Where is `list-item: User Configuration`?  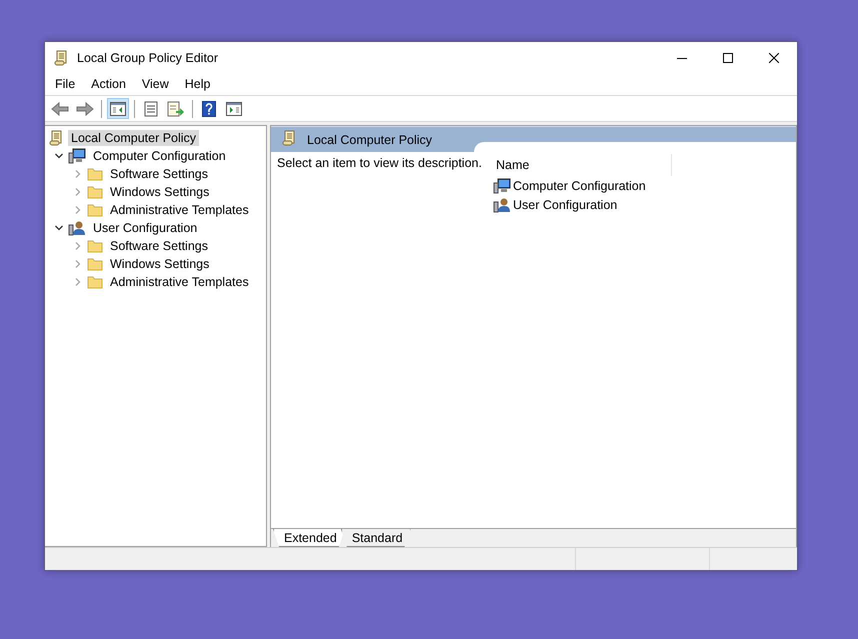
list-item: User Configuration is located at coordinates (565, 205).